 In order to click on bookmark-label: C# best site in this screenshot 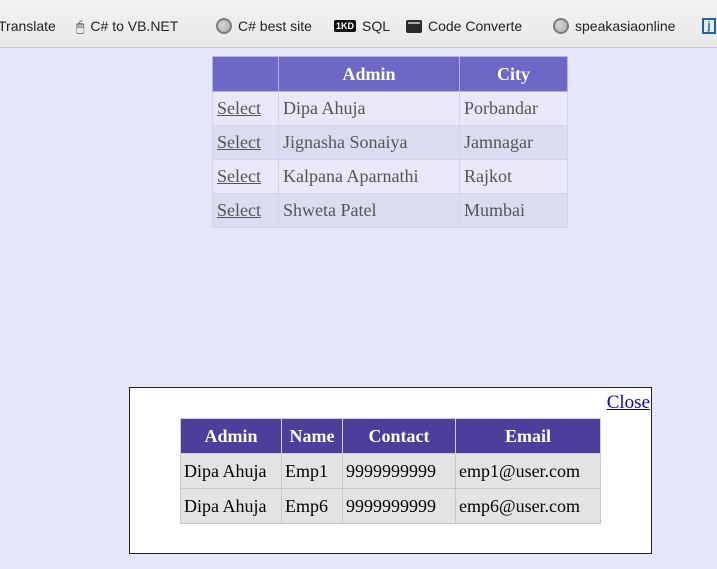, I will do `click(275, 26)`.